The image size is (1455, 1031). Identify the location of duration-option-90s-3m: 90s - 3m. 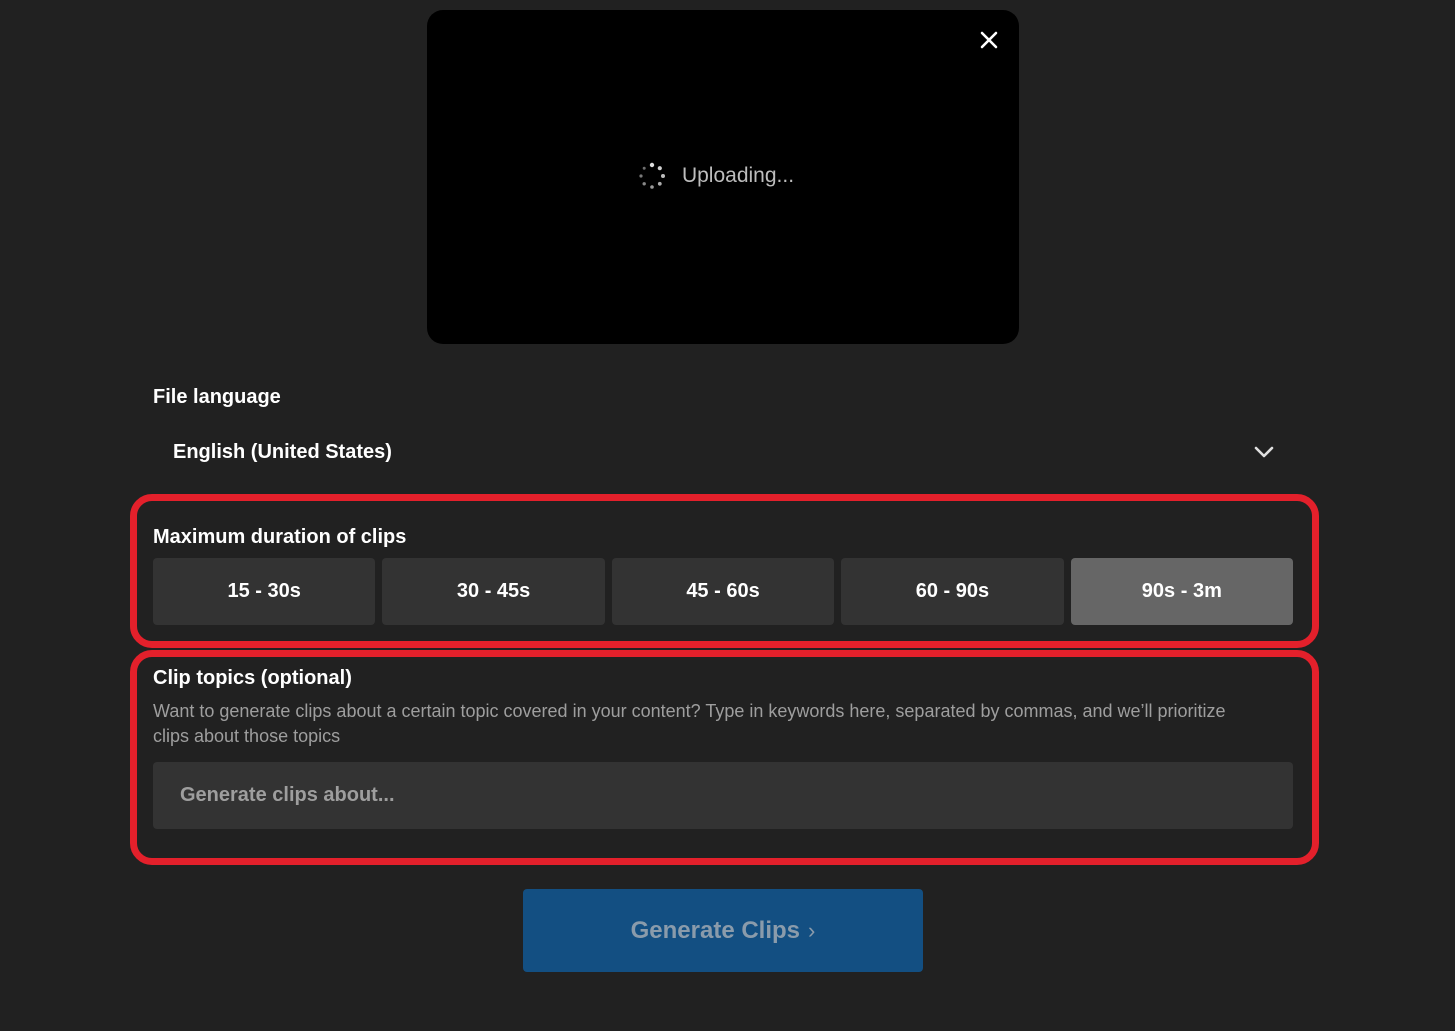
(1182, 591).